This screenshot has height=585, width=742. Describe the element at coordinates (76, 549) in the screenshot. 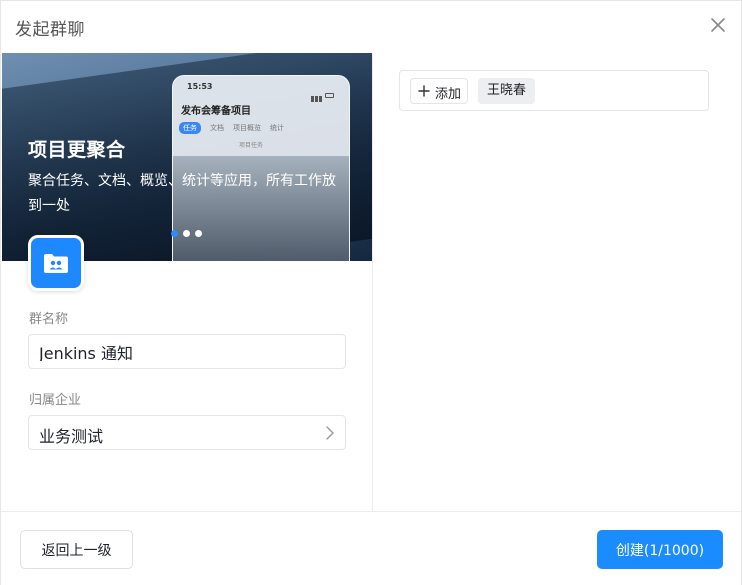

I see `back-button: 返回上一级` at that location.